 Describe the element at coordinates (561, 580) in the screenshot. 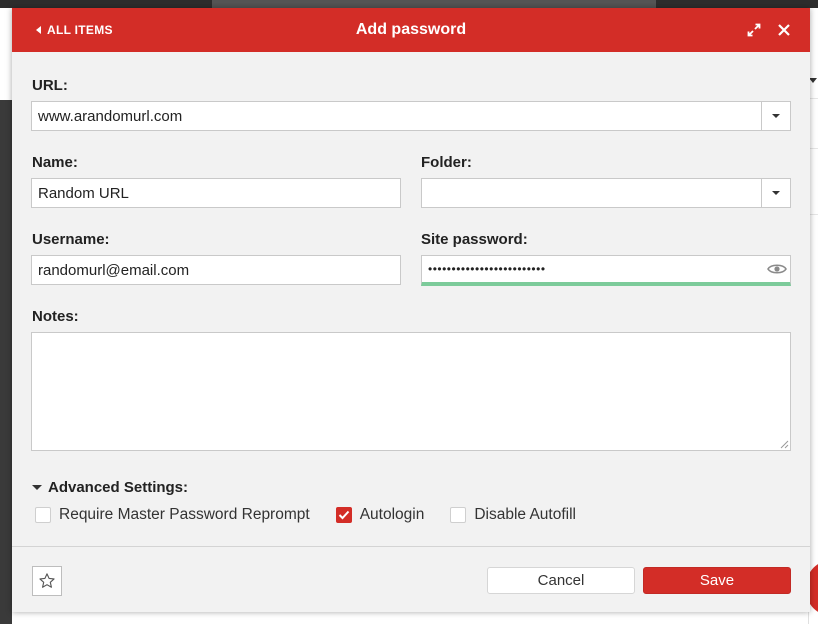

I see `cancel-button: Cancel` at that location.